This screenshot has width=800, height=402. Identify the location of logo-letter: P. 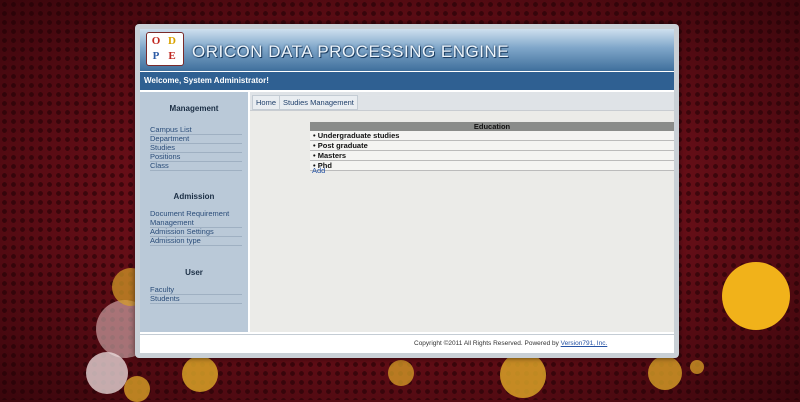
(156, 56).